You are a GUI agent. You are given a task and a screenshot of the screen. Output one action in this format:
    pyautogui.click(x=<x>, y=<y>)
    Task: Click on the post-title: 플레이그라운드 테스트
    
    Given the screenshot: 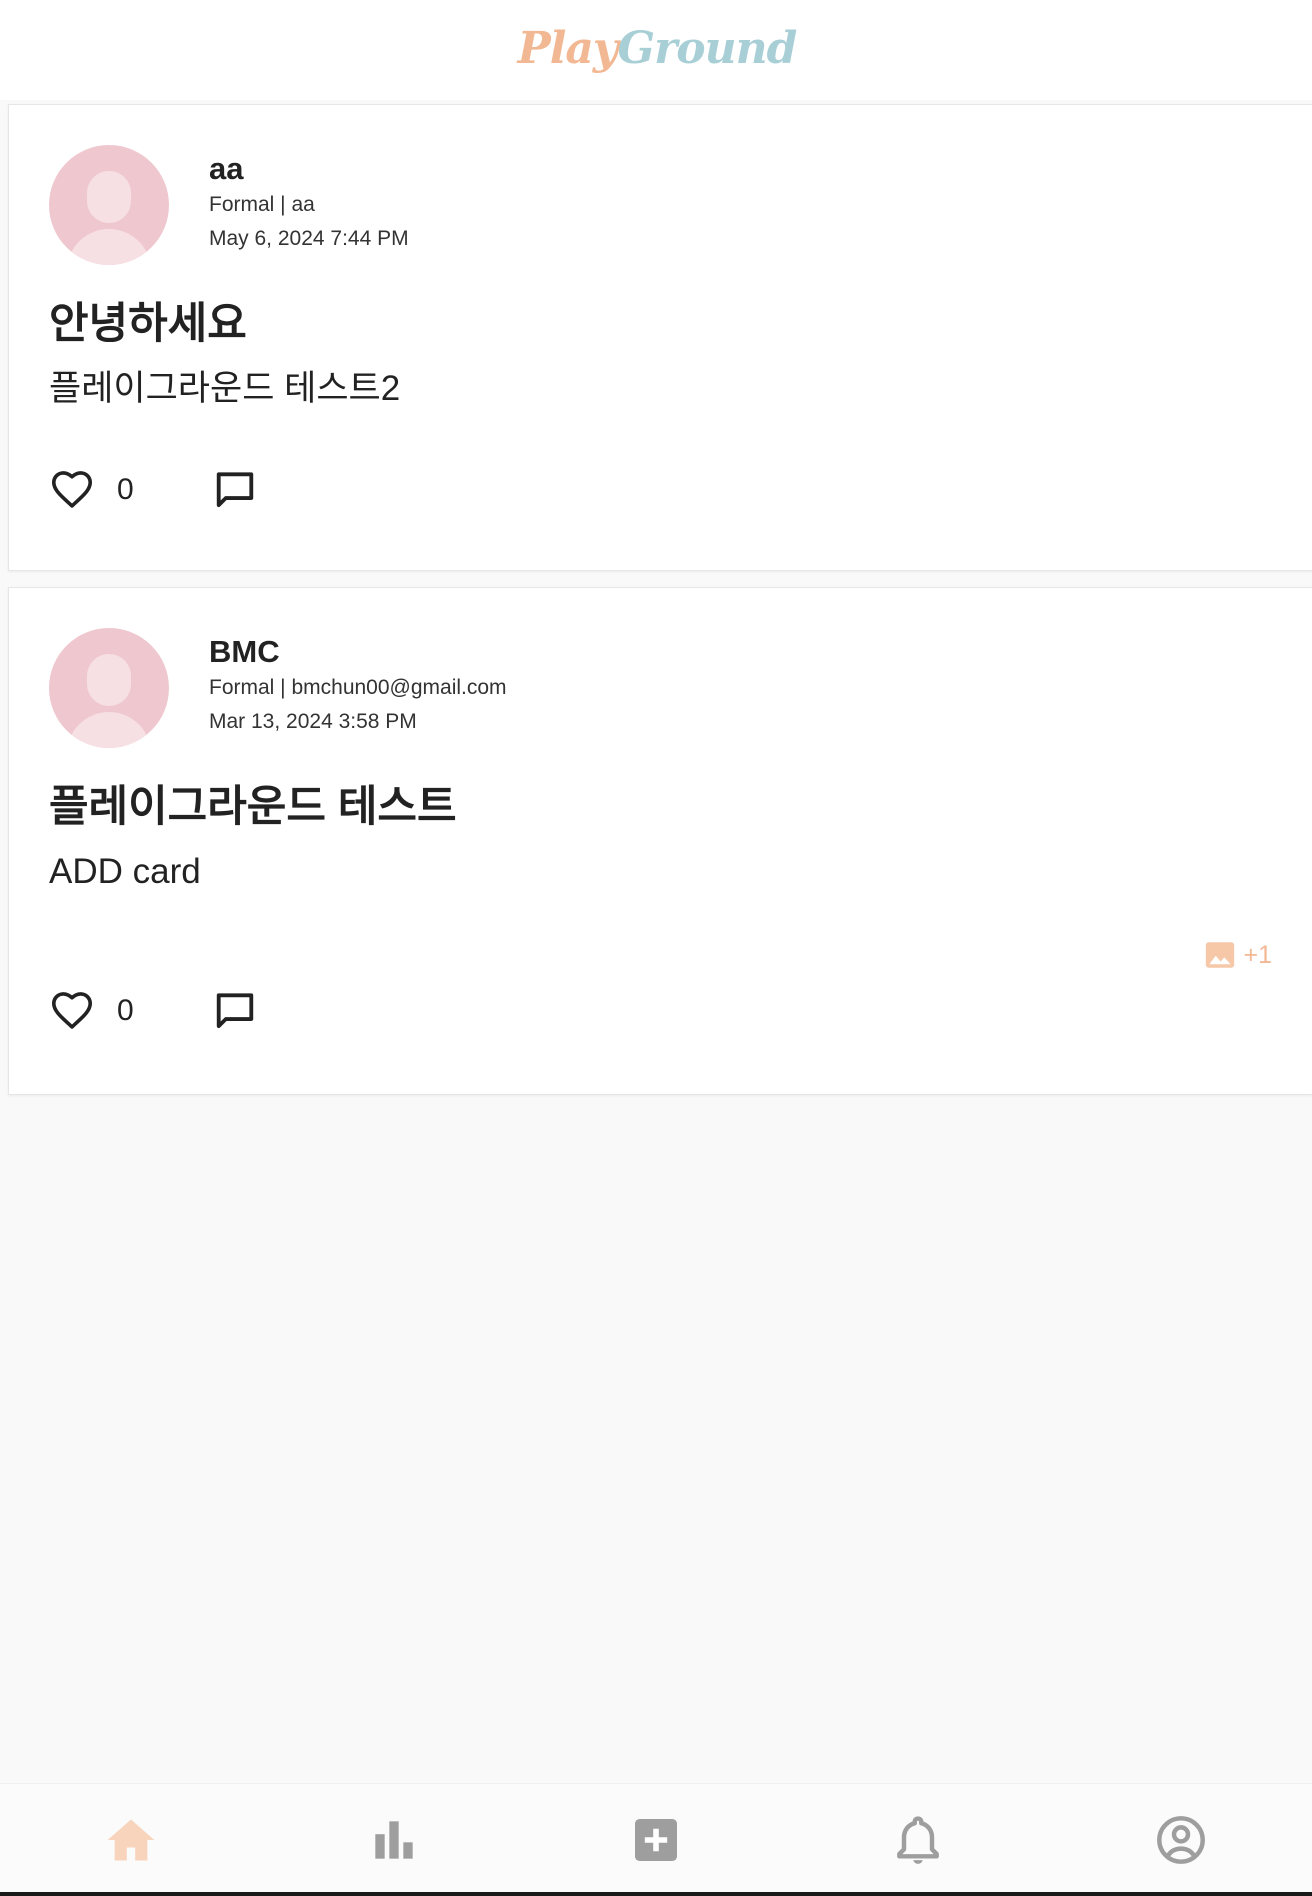 What is the action you would take?
    pyautogui.click(x=253, y=807)
    